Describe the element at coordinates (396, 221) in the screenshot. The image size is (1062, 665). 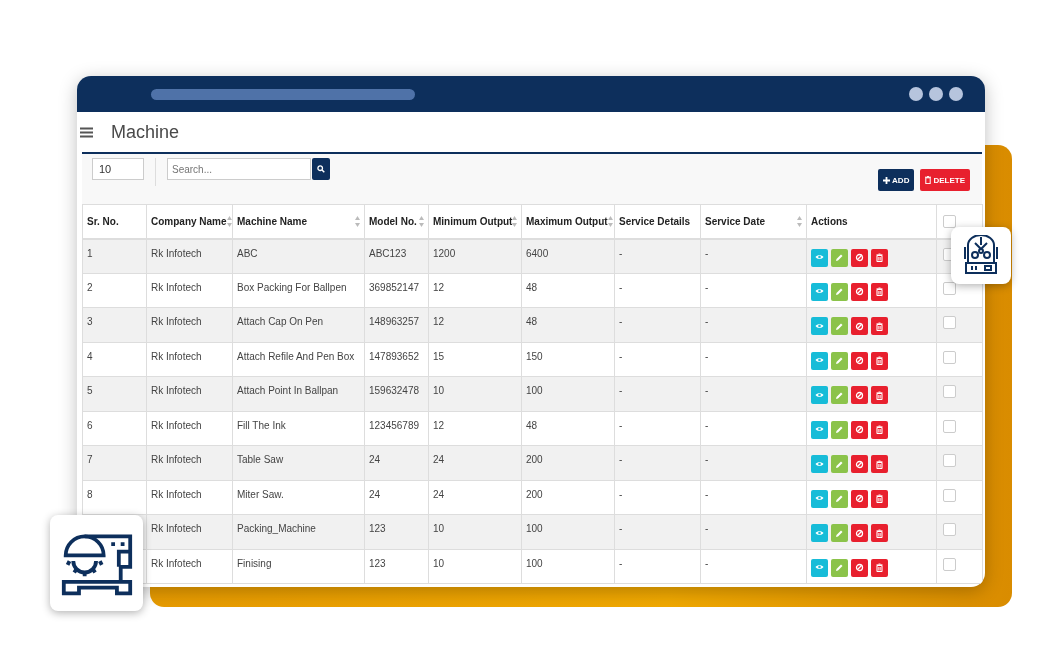
I see `column-header: Model No.` at that location.